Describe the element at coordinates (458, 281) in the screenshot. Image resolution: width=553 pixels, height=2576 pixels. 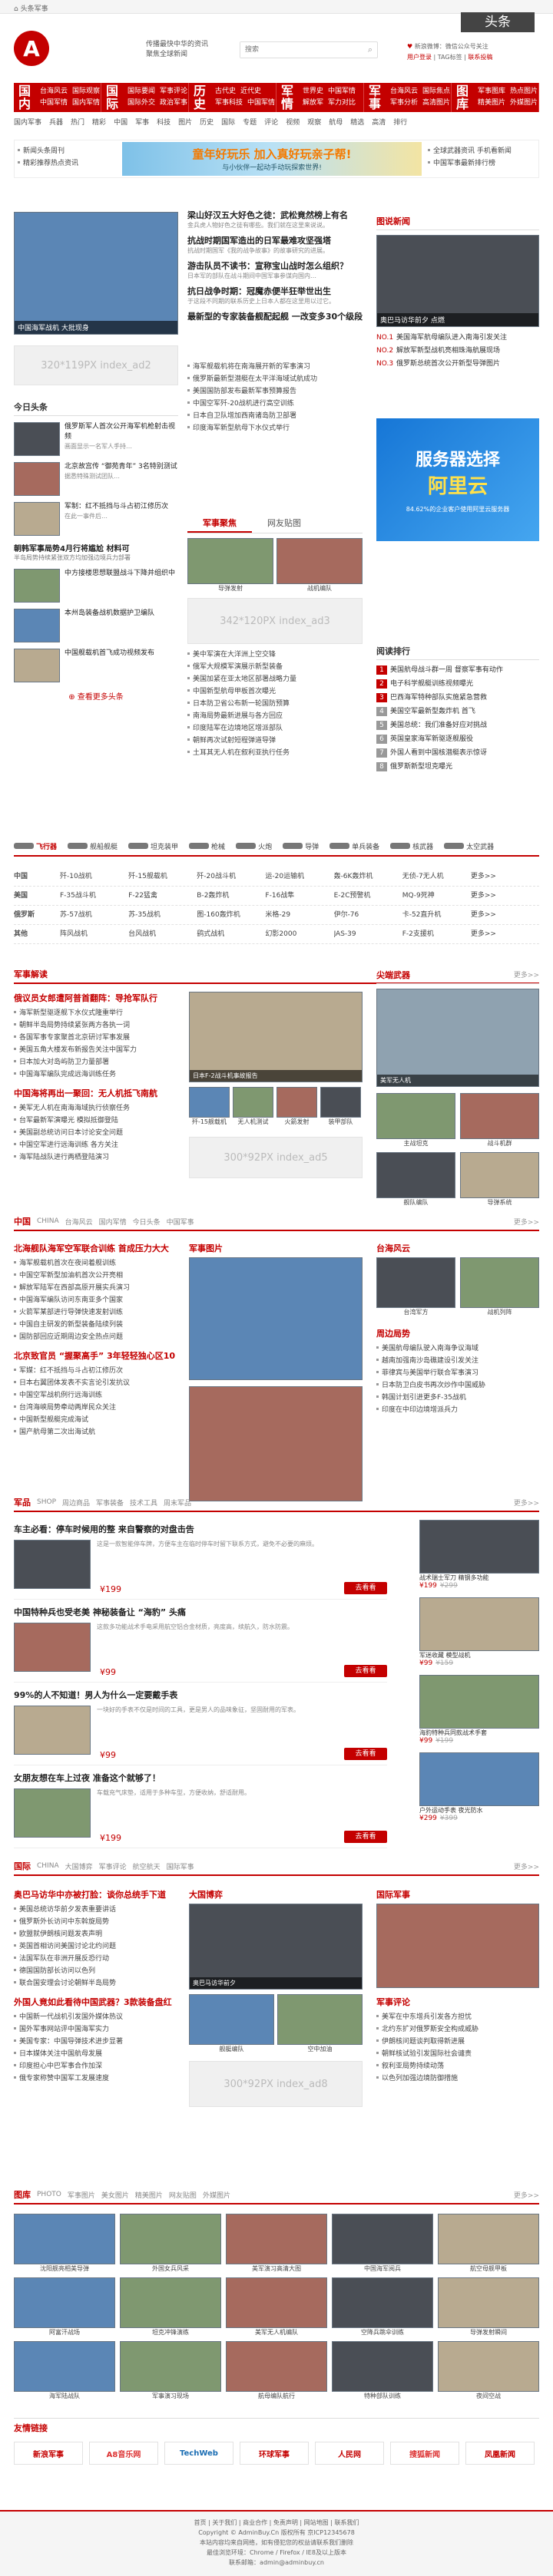
I see `image-news-photo: 奥巴马访华前夕 点燃` at that location.